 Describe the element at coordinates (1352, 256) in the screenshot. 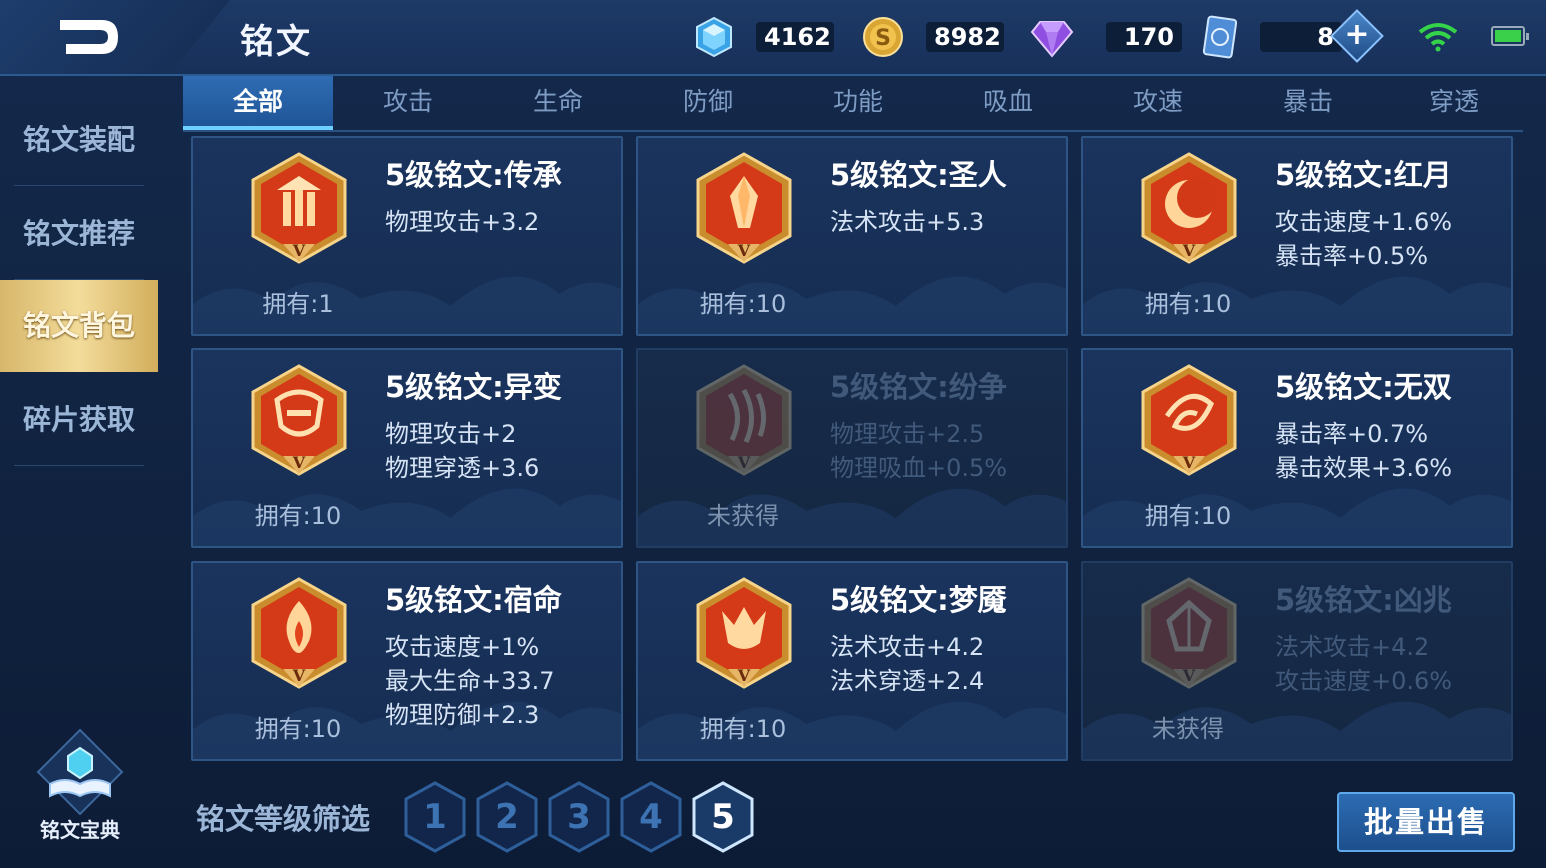

I see `inscription-attr: 暴击率+0.5%` at that location.